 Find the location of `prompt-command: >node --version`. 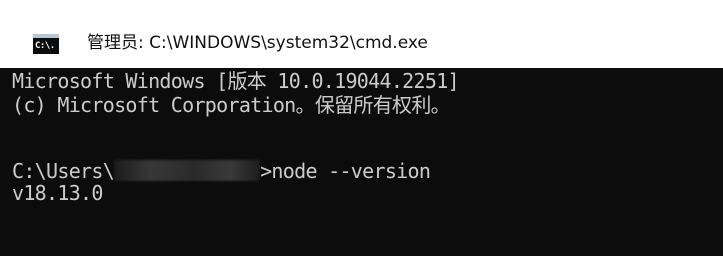

prompt-command: >node --version is located at coordinates (345, 171).